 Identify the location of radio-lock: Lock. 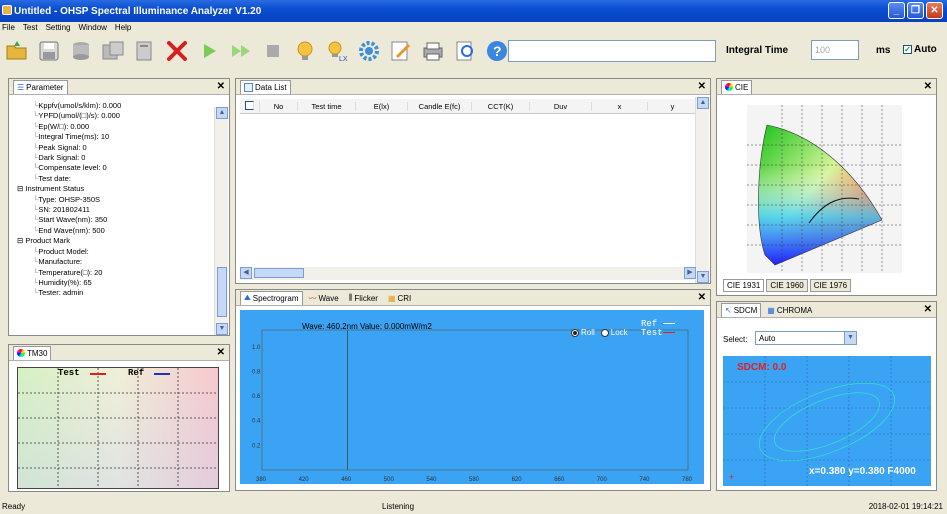
(614, 332).